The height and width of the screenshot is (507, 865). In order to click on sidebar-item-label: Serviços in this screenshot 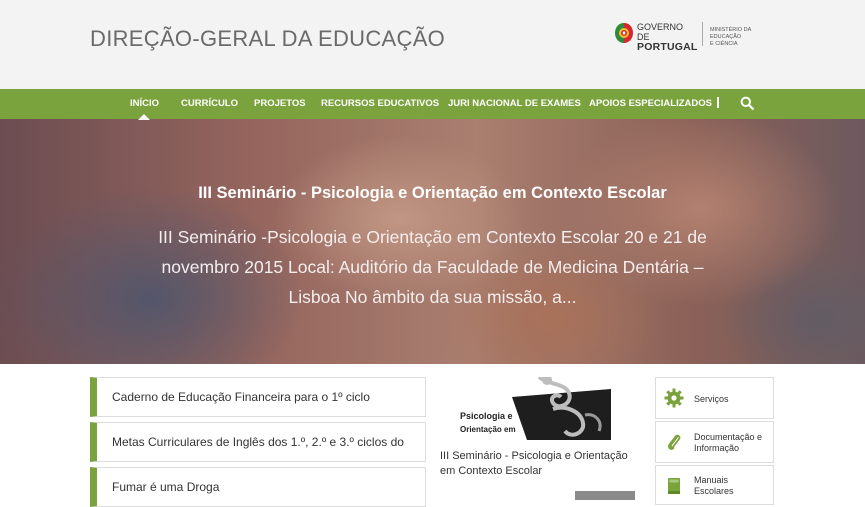, I will do `click(711, 399)`.